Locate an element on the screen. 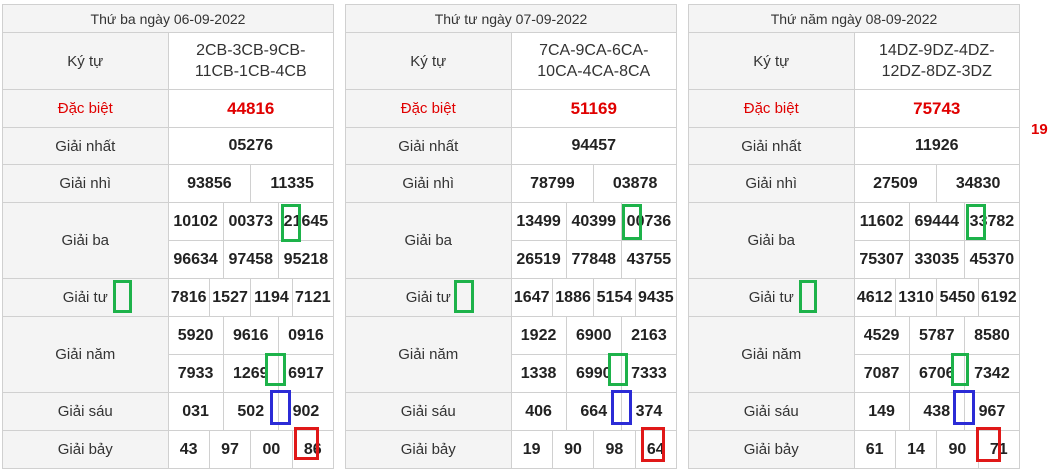 The width and height of the screenshot is (1053, 469). draw-date: Thứ năm ngày 08-09-2022 is located at coordinates (854, 18).